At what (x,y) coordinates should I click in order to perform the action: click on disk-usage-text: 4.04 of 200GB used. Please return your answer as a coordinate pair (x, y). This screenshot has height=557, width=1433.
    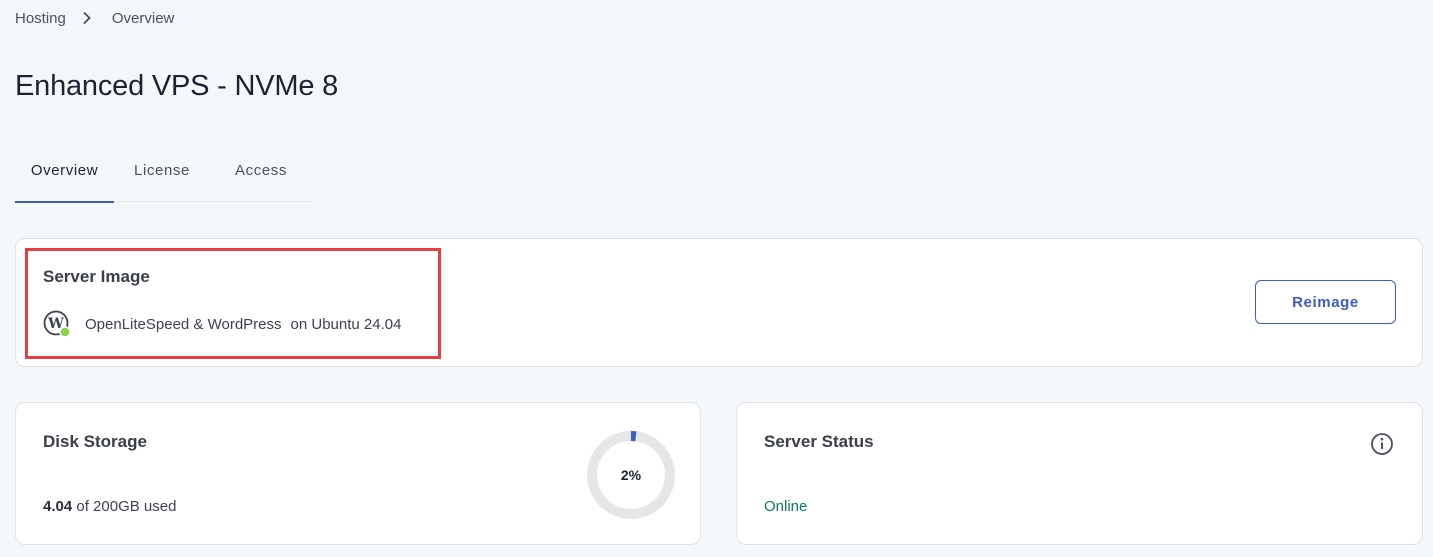
    Looking at the image, I should click on (109, 506).